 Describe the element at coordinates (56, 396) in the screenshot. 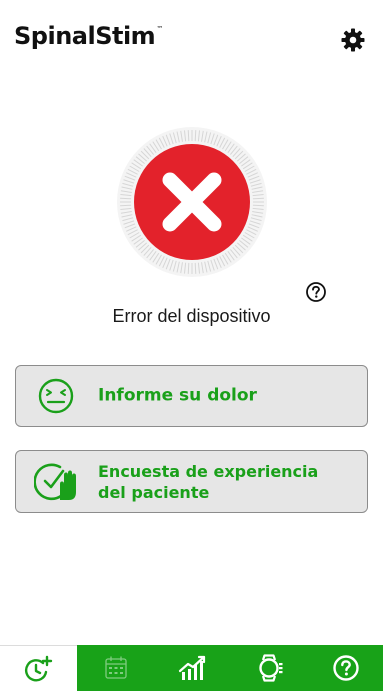

I see `pain-face-icon` at that location.